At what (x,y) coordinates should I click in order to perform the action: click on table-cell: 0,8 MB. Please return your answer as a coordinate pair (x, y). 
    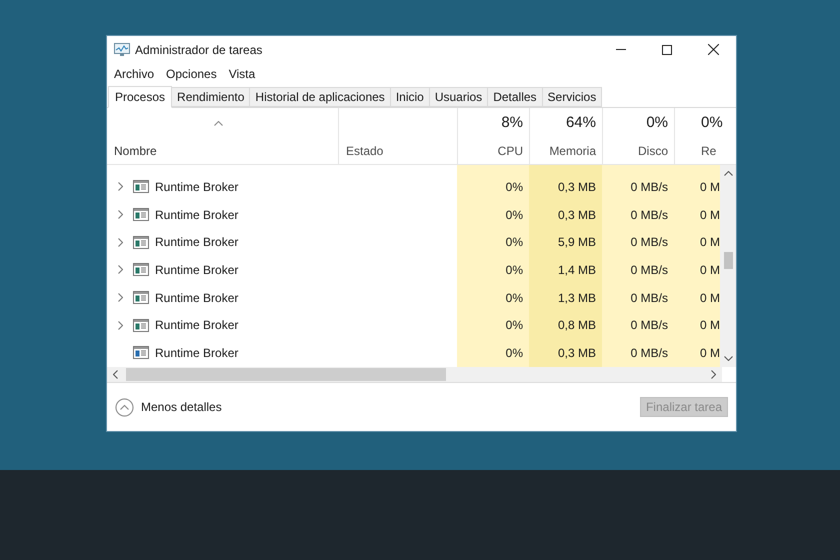
    Looking at the image, I should click on (565, 325).